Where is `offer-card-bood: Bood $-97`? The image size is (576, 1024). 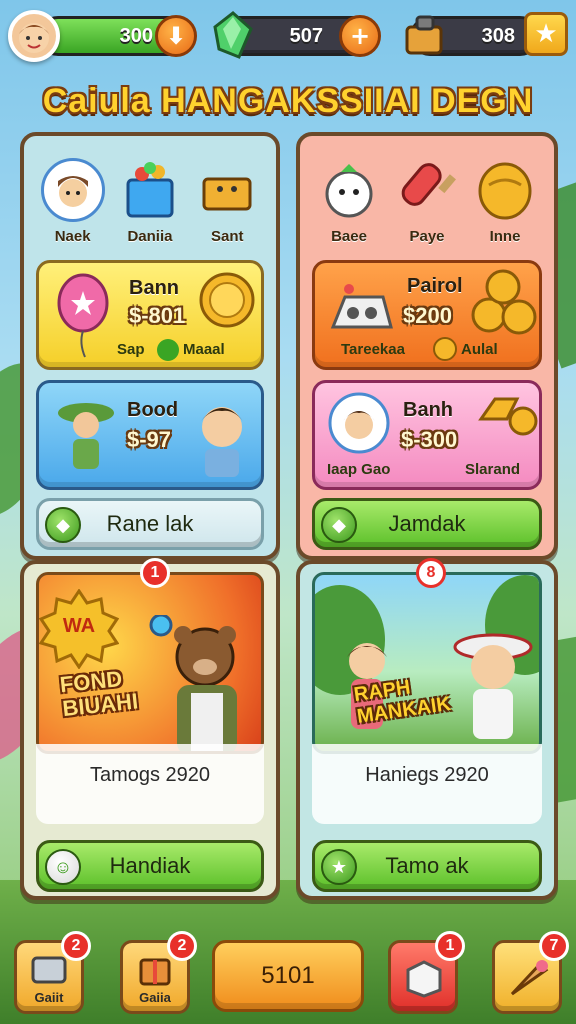 offer-card-bood: Bood $-97 is located at coordinates (150, 435).